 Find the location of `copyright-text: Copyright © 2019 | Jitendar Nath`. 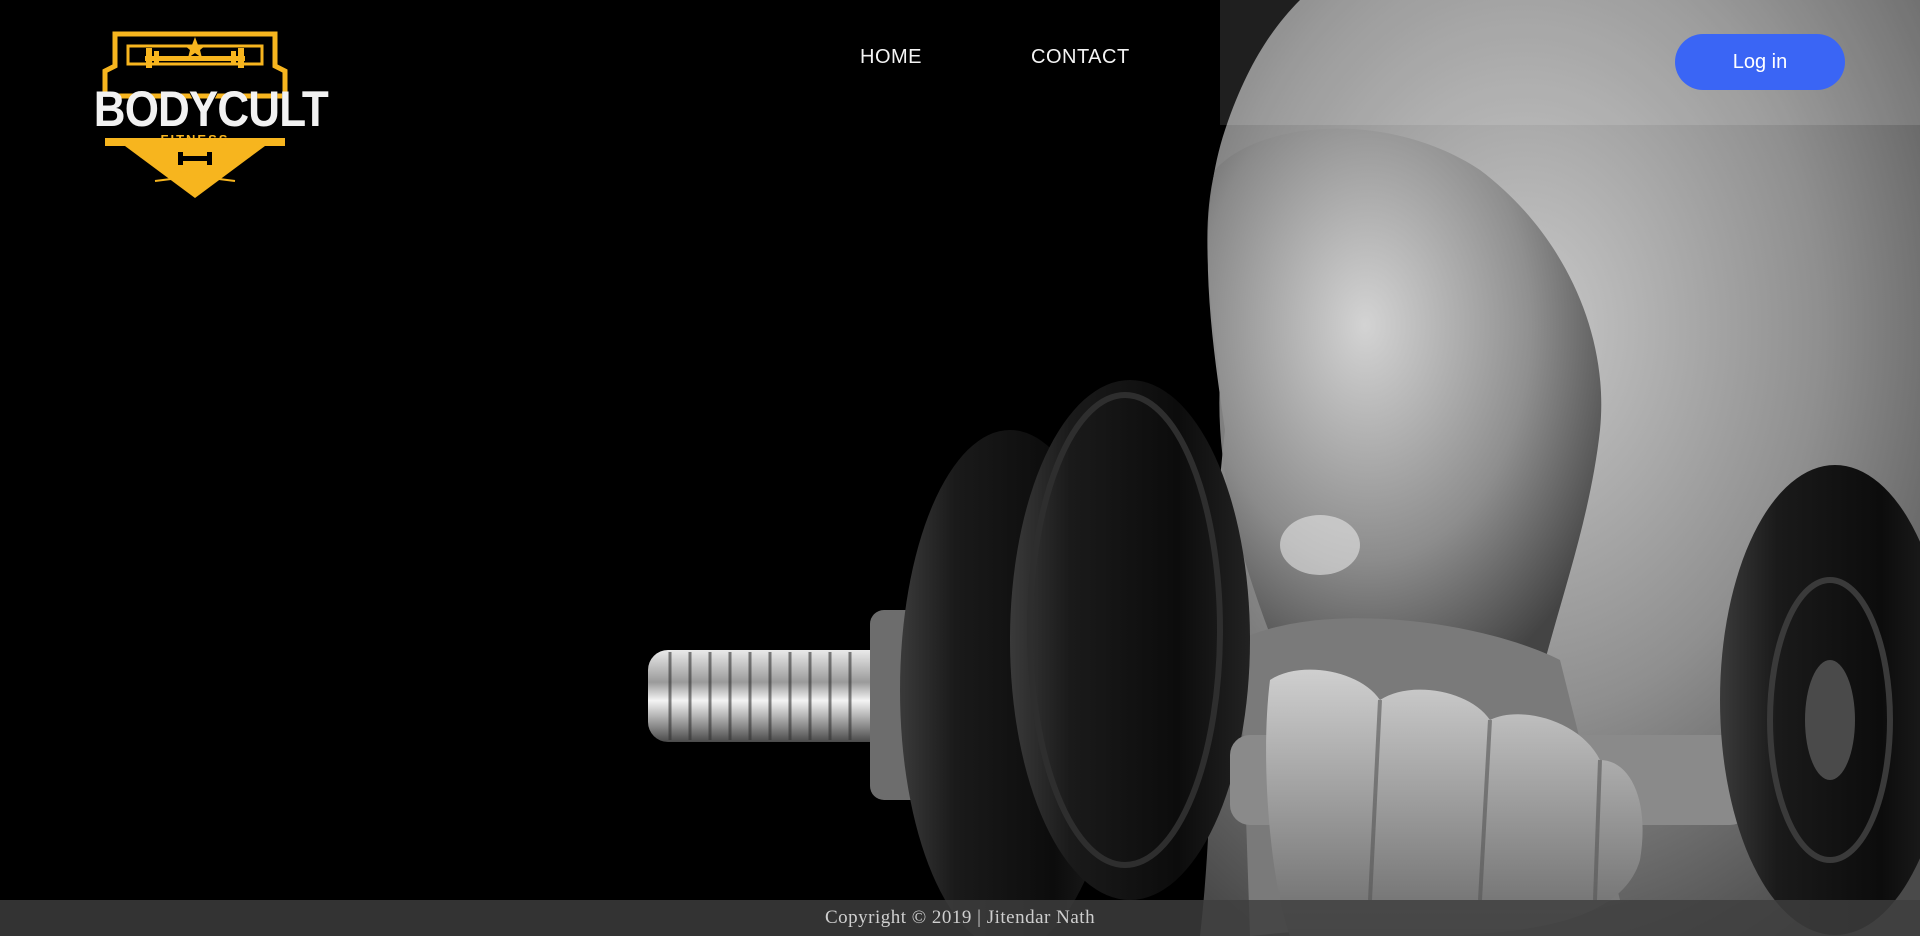

copyright-text: Copyright © 2019 | Jitendar Nath is located at coordinates (960, 917).